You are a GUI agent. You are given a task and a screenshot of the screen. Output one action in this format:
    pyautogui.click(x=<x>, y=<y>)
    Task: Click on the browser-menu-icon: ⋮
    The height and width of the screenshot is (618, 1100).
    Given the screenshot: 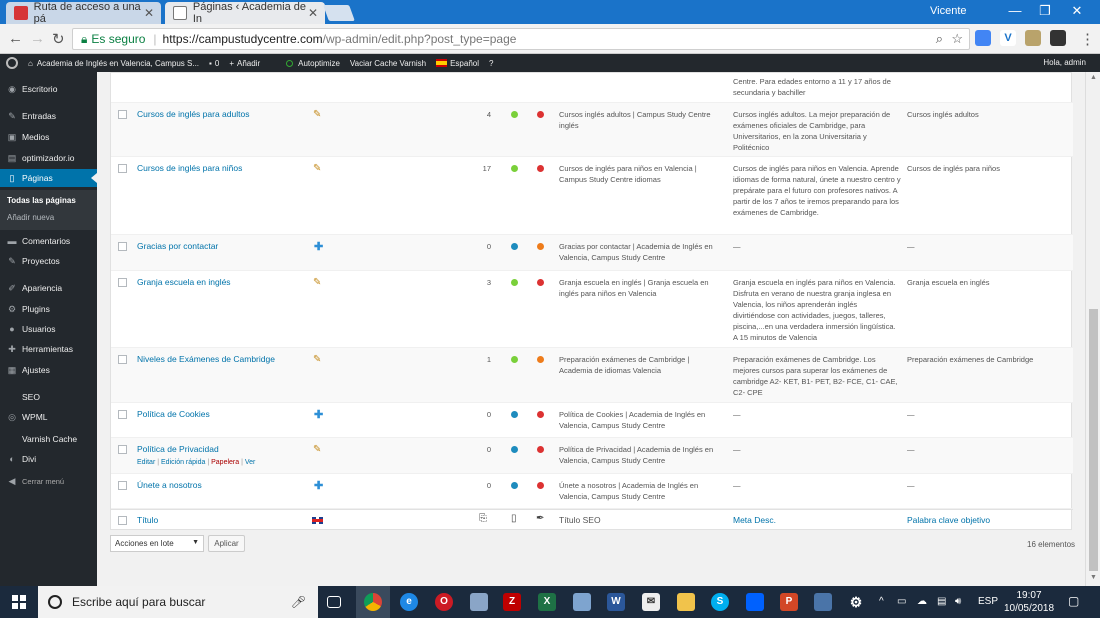 What is the action you would take?
    pyautogui.click(x=1087, y=39)
    